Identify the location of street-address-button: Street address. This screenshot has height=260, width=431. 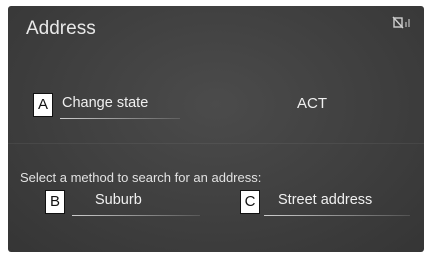
(325, 200).